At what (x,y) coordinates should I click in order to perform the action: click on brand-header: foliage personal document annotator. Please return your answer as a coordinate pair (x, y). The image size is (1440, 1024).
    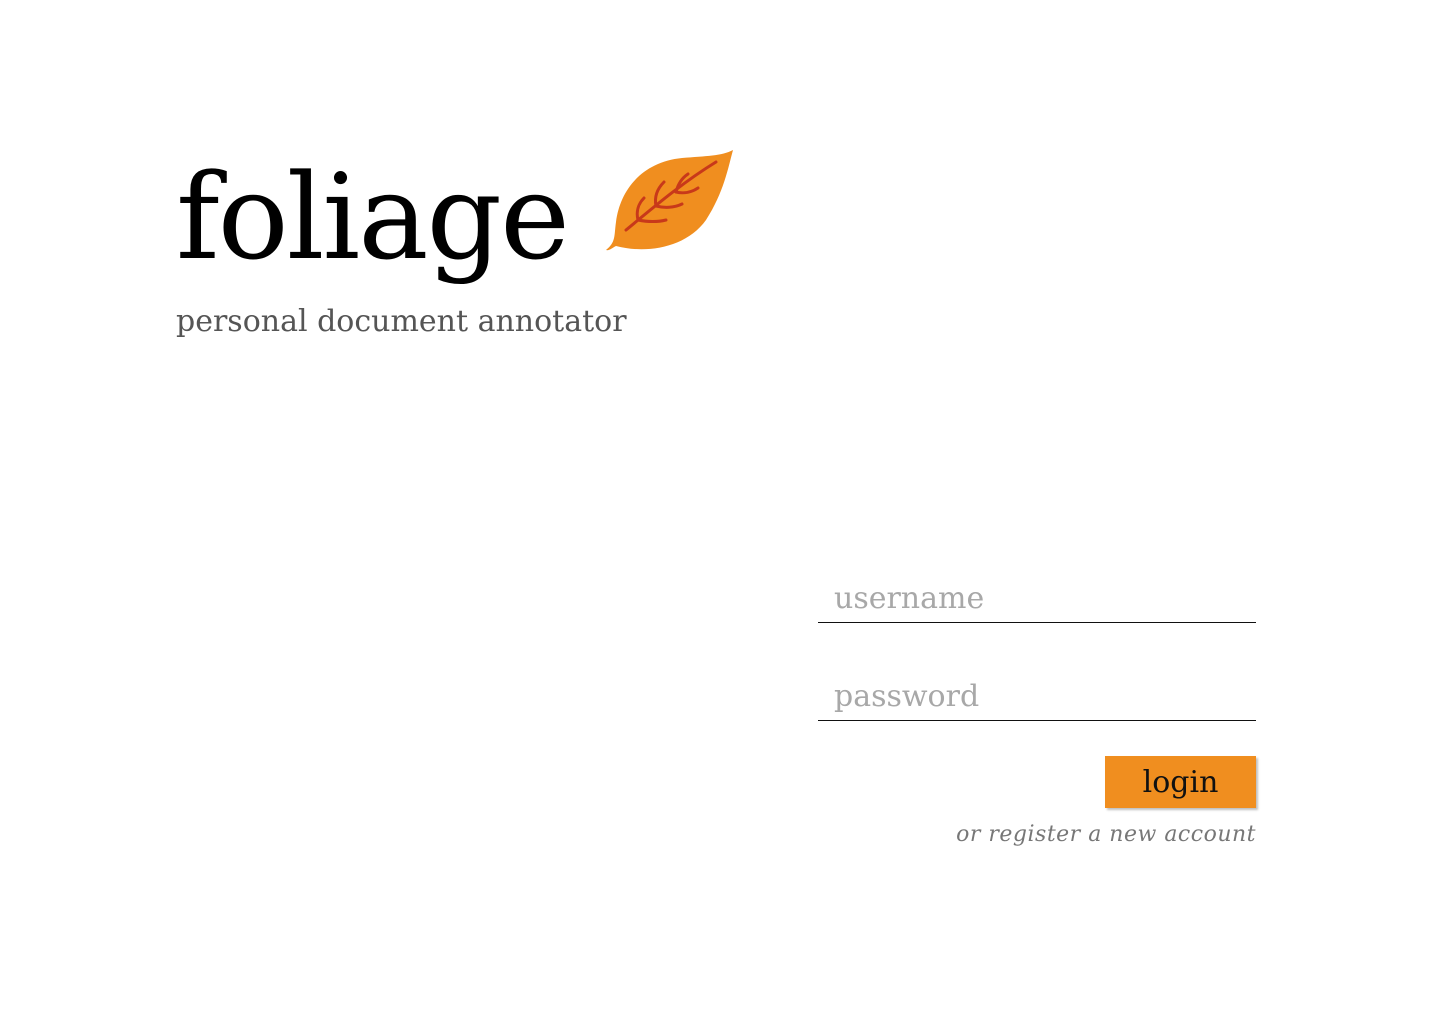
    Looking at the image, I should click on (455, 244).